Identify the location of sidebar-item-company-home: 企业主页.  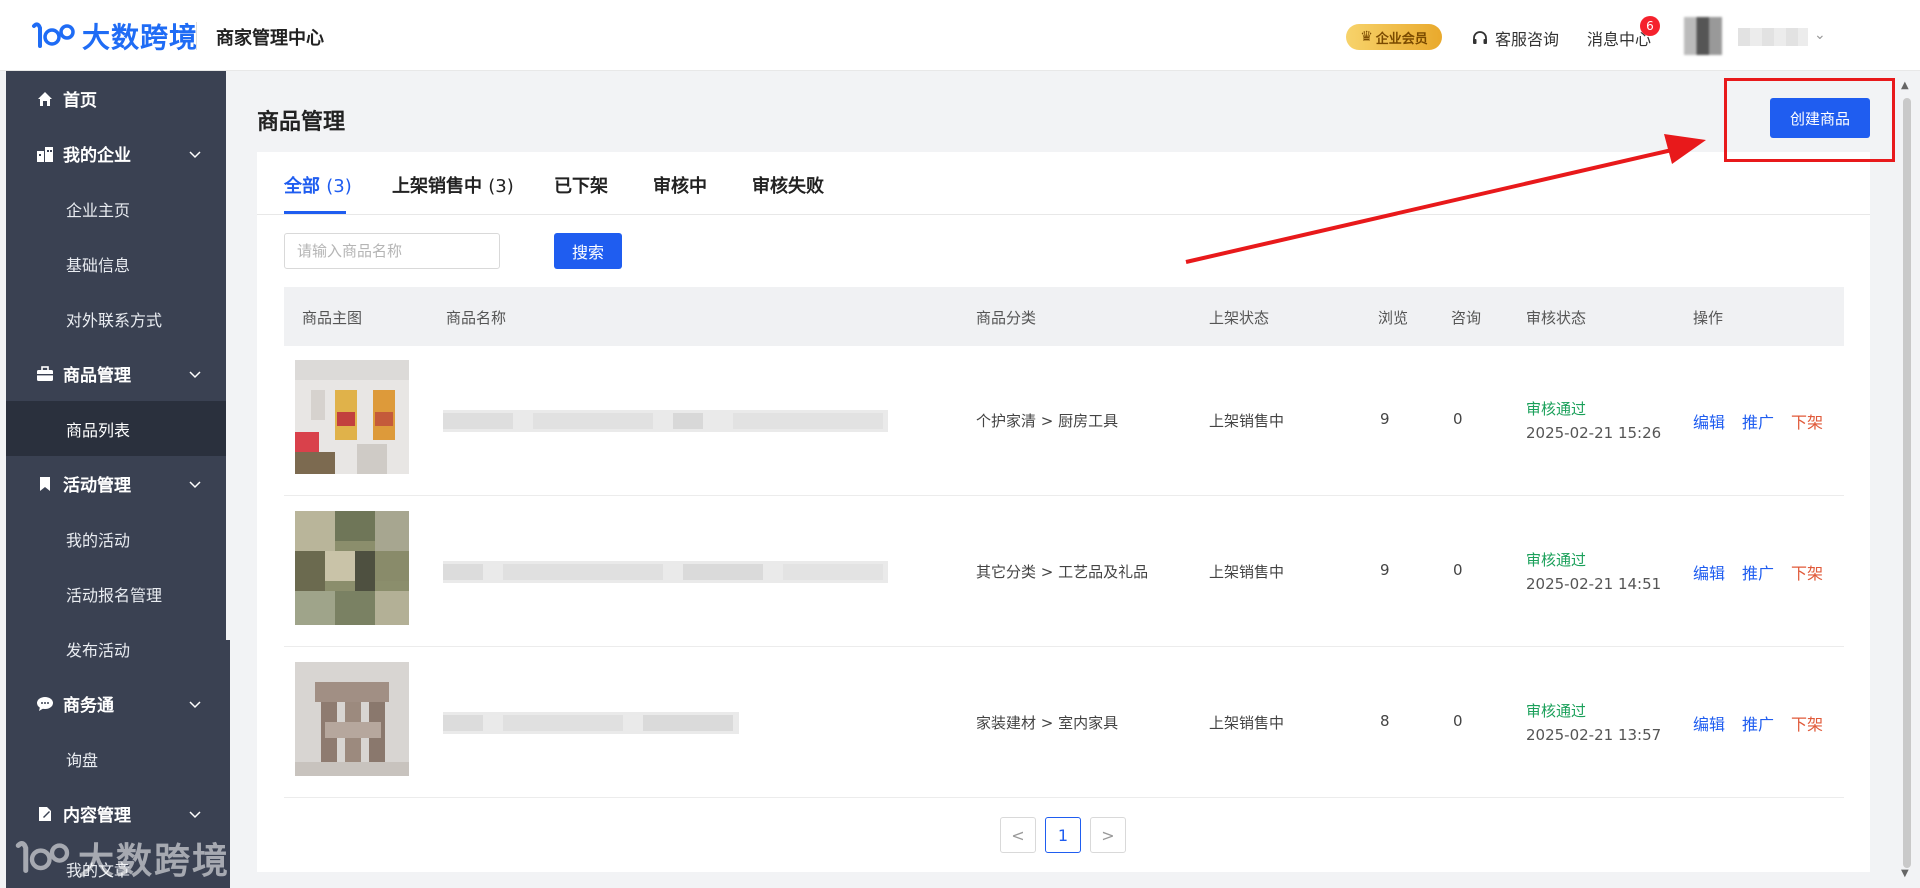
(116, 208).